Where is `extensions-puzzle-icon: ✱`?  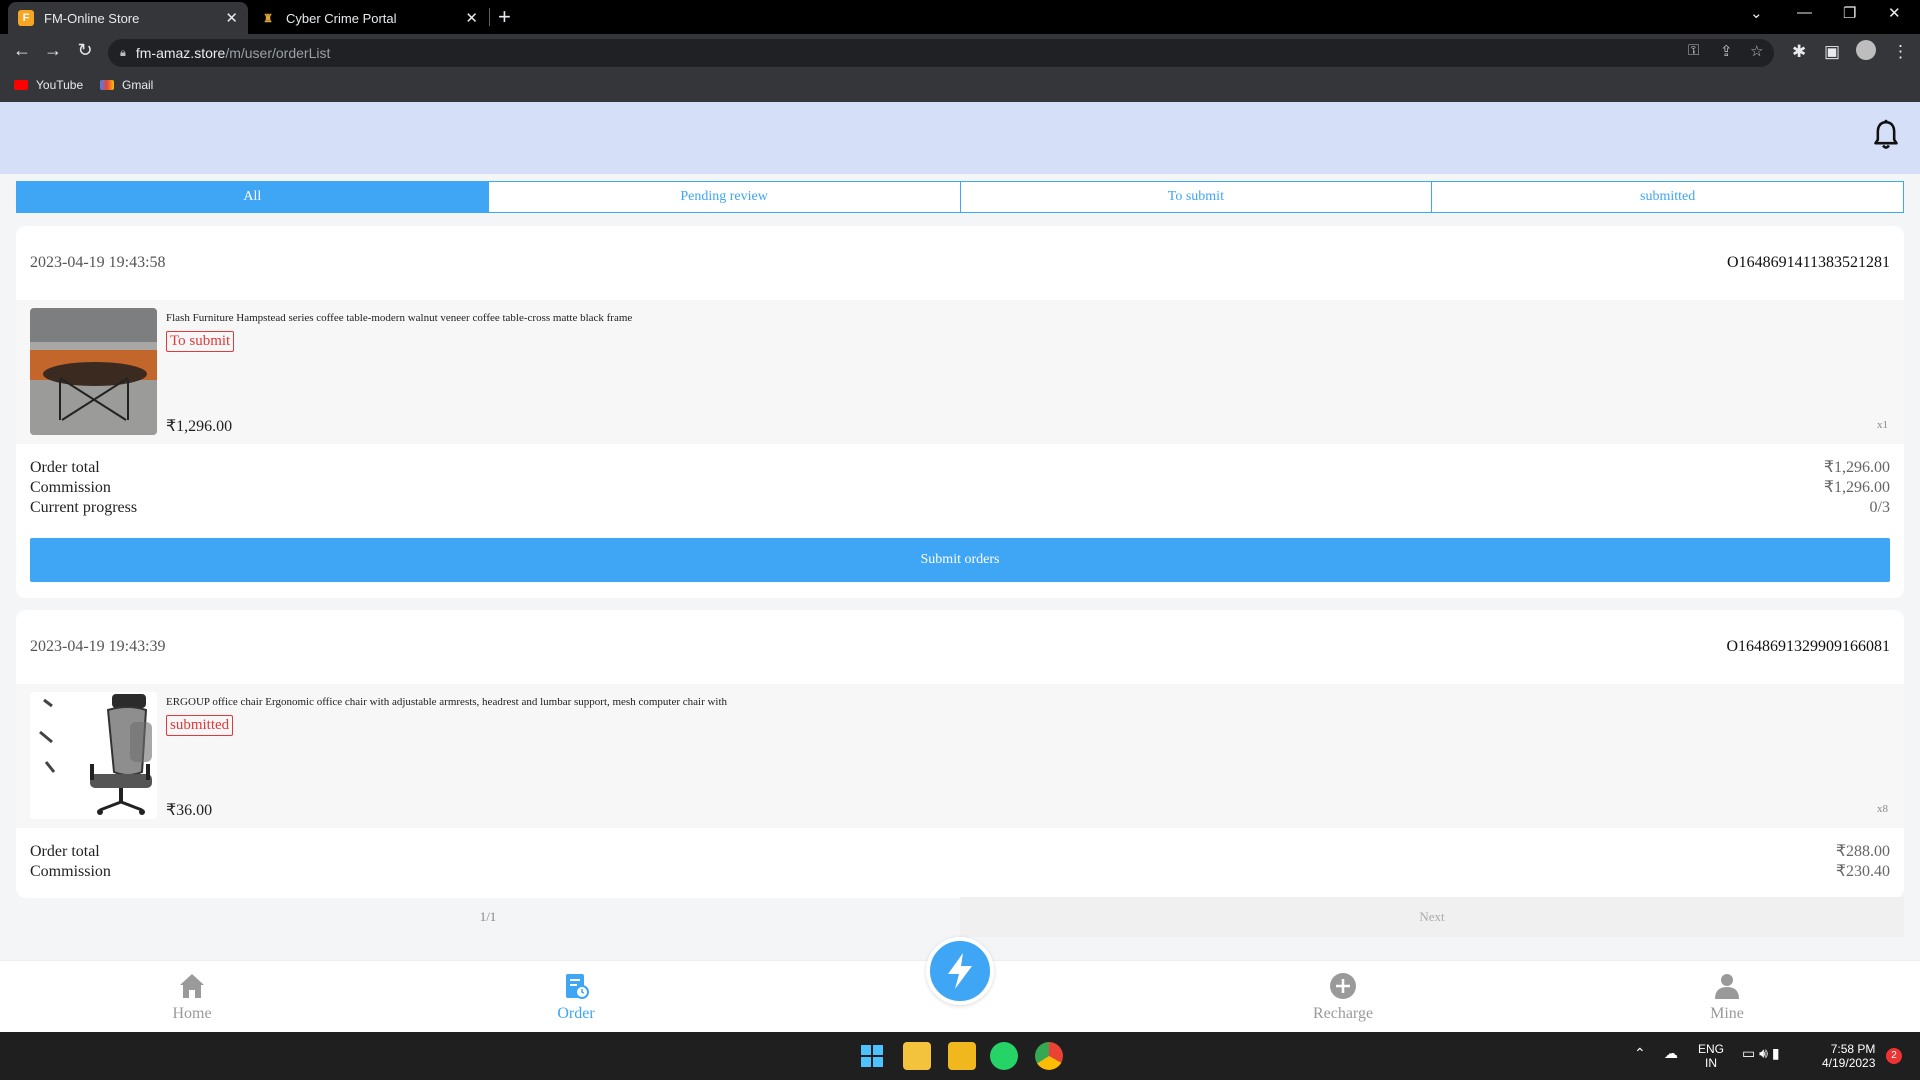 extensions-puzzle-icon: ✱ is located at coordinates (1799, 52).